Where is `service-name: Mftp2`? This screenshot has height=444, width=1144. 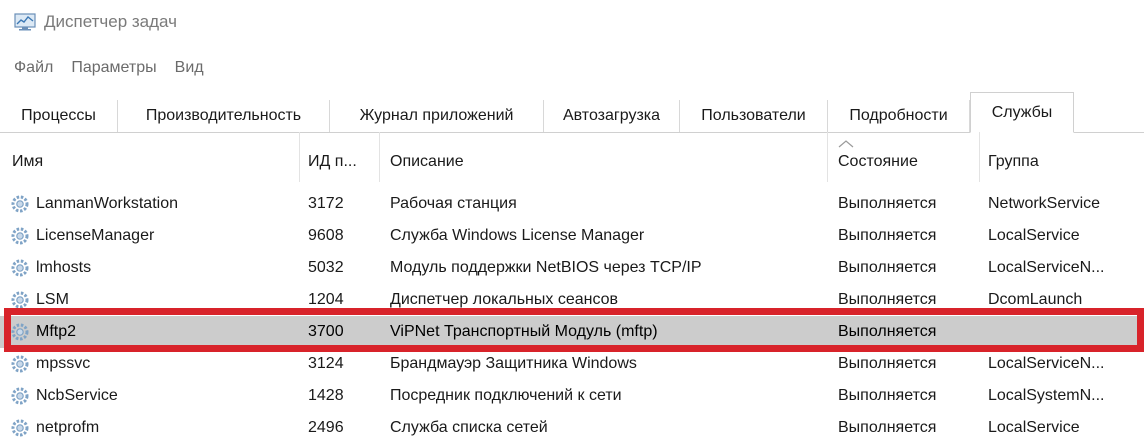 service-name: Mftp2 is located at coordinates (56, 331).